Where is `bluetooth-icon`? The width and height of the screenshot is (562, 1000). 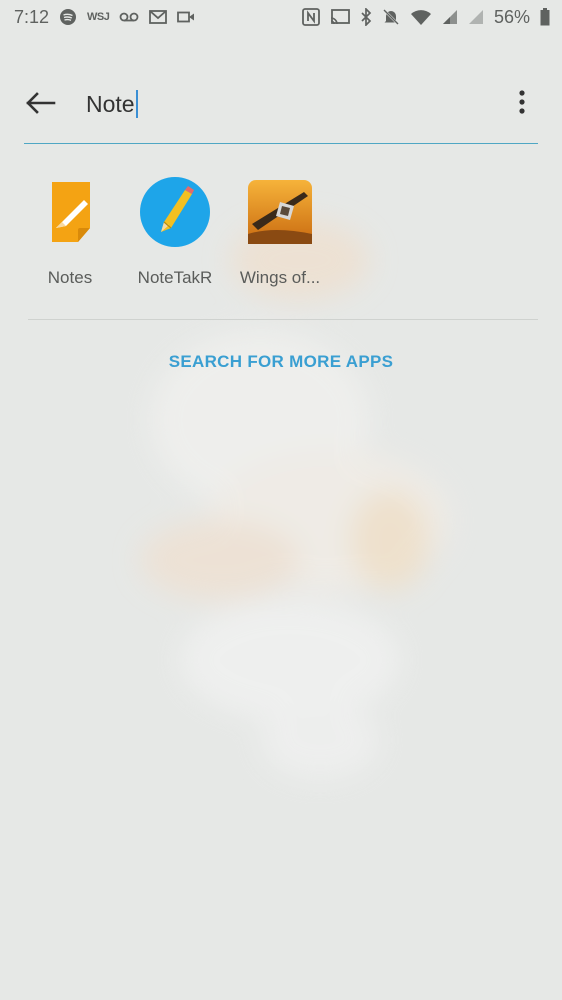
bluetooth-icon is located at coordinates (366, 17).